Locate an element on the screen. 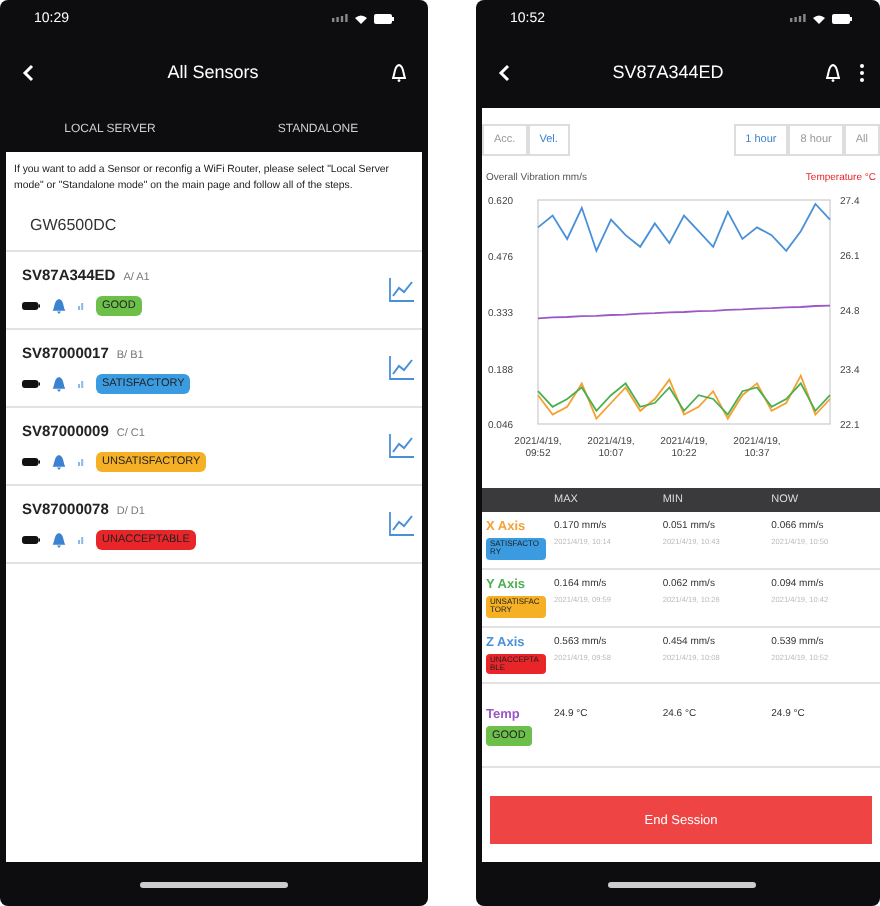  gateway-name: GW6500DC is located at coordinates (74, 224).